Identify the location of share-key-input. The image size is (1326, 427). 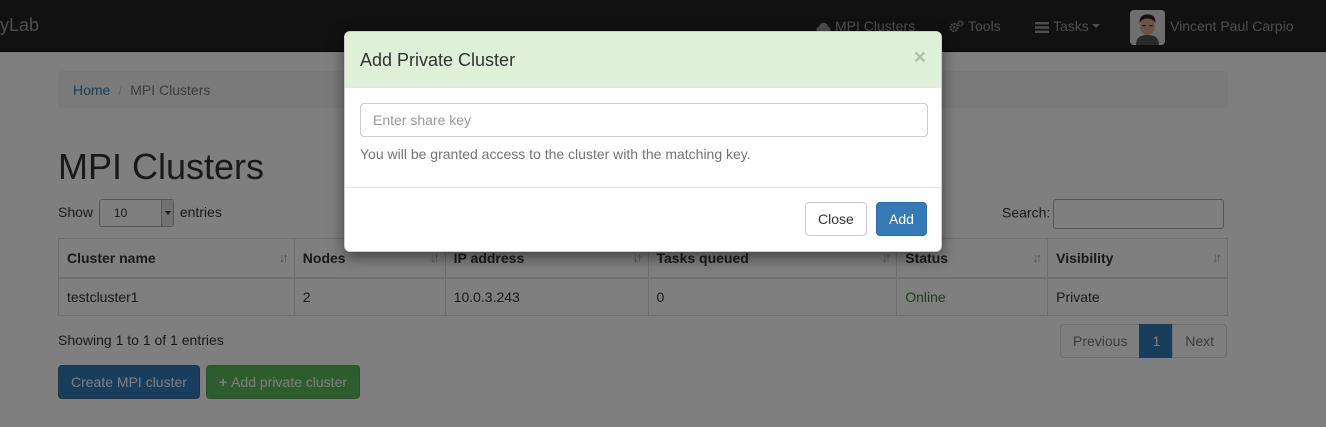
(644, 120).